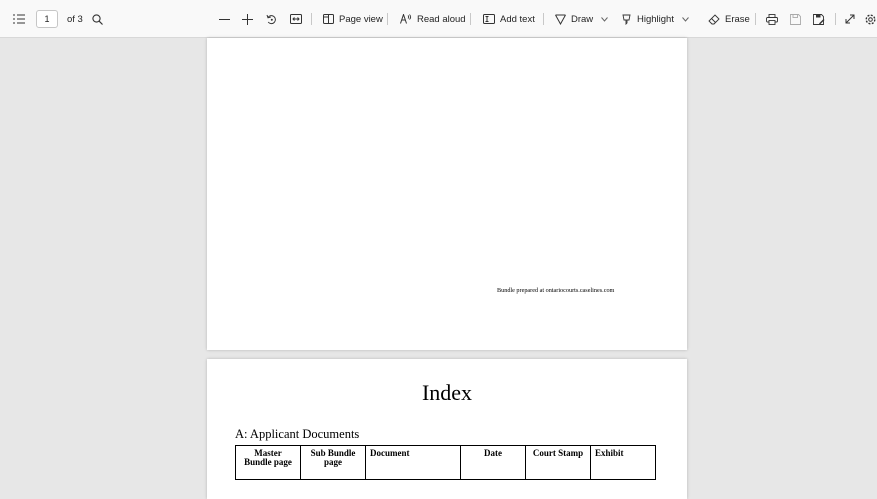  I want to click on fit-page-icon, so click(296, 19).